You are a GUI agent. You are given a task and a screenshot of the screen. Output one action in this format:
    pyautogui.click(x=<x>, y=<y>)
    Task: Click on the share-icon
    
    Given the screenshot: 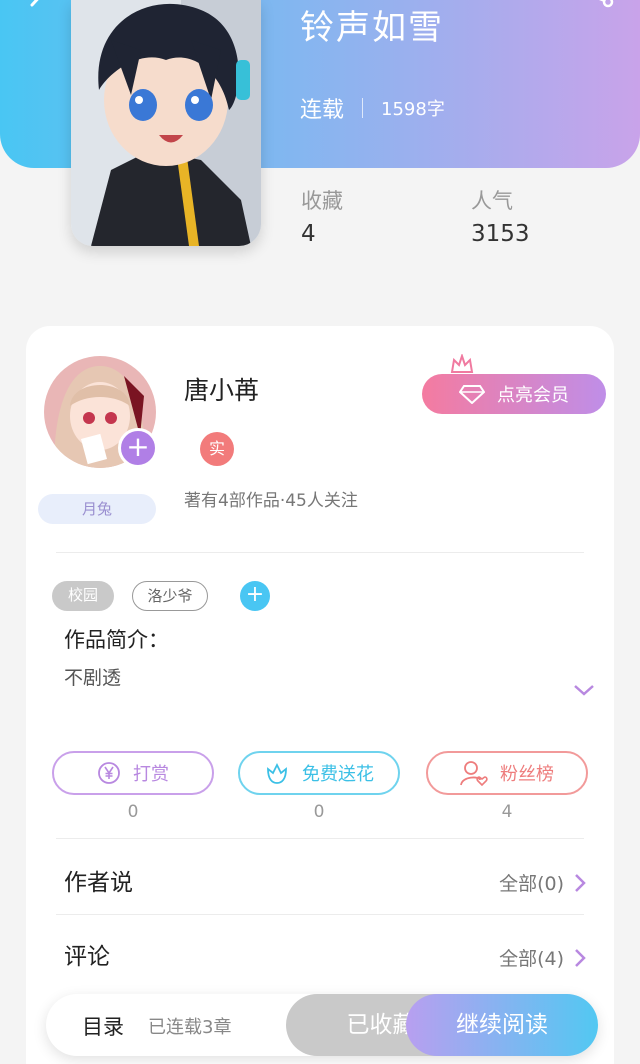 What is the action you would take?
    pyautogui.click(x=600, y=10)
    